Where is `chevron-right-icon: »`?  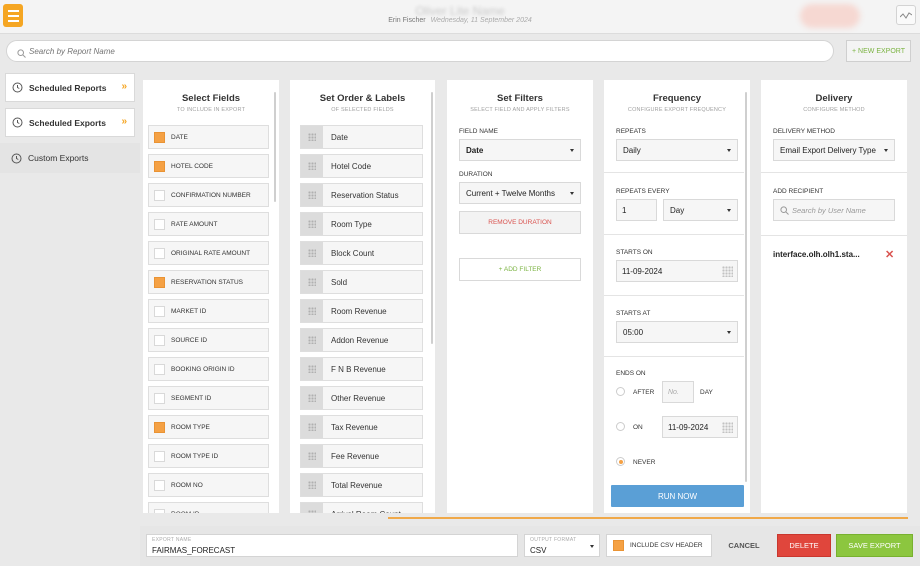 chevron-right-icon: » is located at coordinates (124, 121).